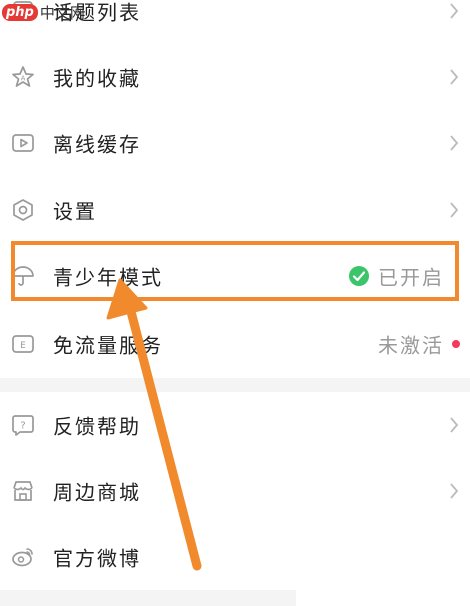 The image size is (470, 606). What do you see at coordinates (235, 210) in the screenshot?
I see `menu-item-settings: 设置` at bounding box center [235, 210].